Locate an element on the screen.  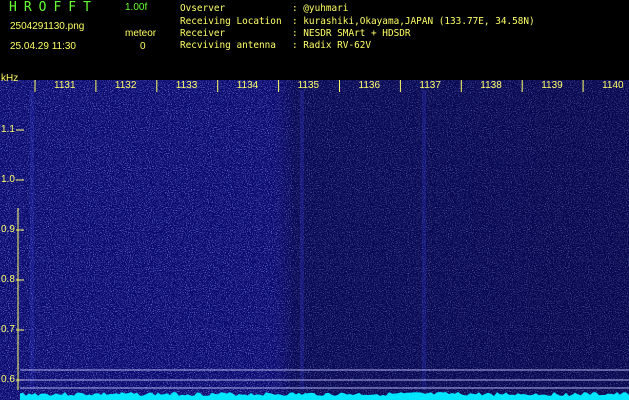
info-value-receiver: : NESDR SMArt + HDSDR is located at coordinates (351, 33).